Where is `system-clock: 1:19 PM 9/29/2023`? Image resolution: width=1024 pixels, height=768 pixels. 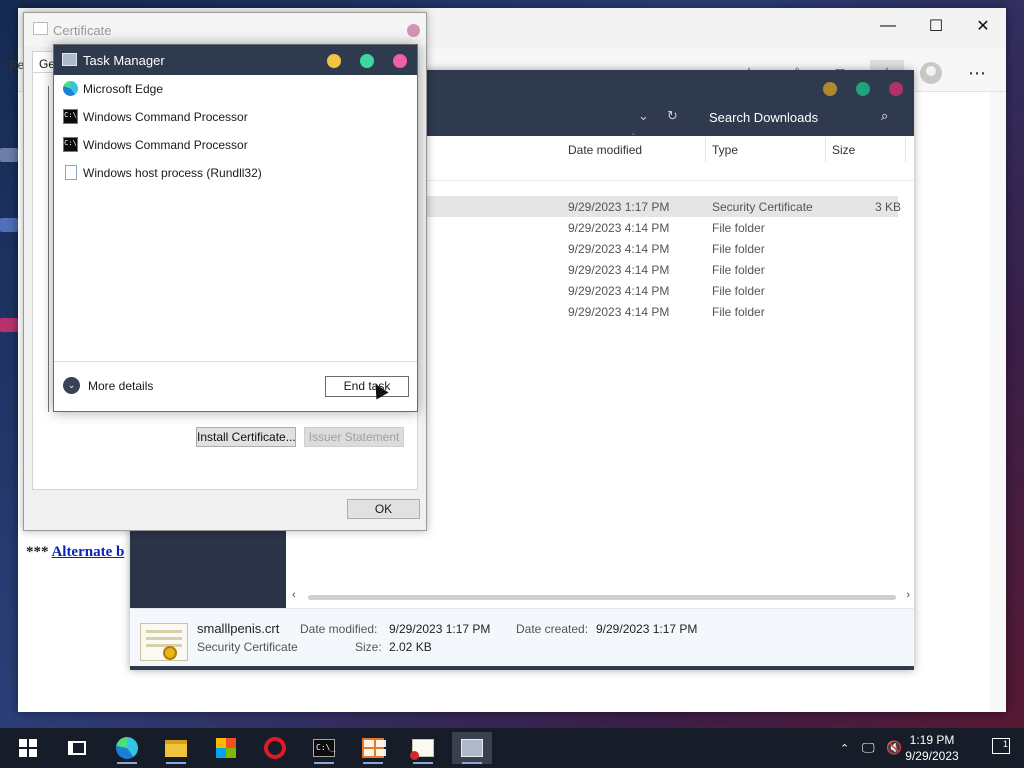 system-clock: 1:19 PM 9/29/2023 is located at coordinates (932, 748).